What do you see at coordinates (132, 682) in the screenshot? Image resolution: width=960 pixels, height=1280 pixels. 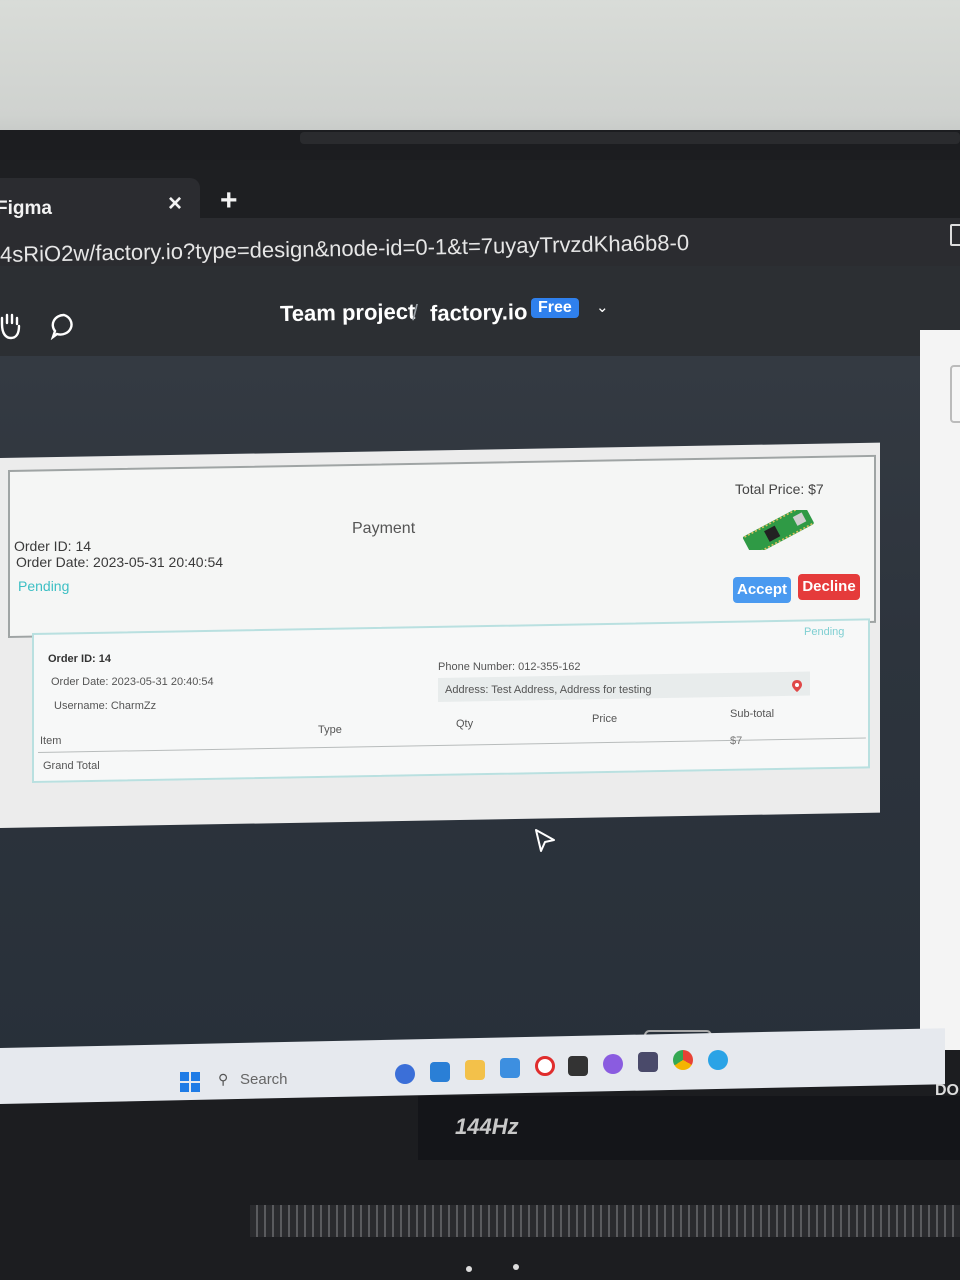 I see `detail-order-date: Order Date: 2023-05-31 20:40:54` at bounding box center [132, 682].